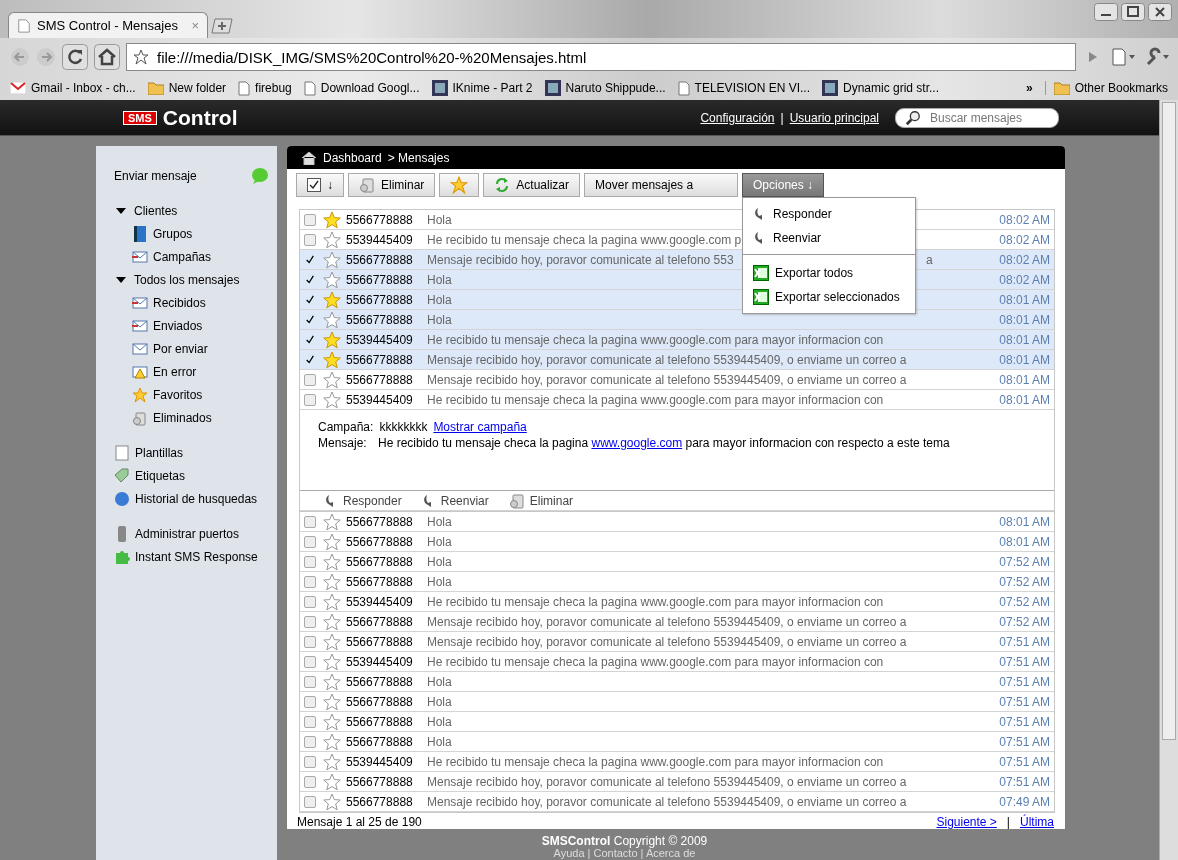  What do you see at coordinates (459, 185) in the screenshot?
I see `toolbar-button` at bounding box center [459, 185].